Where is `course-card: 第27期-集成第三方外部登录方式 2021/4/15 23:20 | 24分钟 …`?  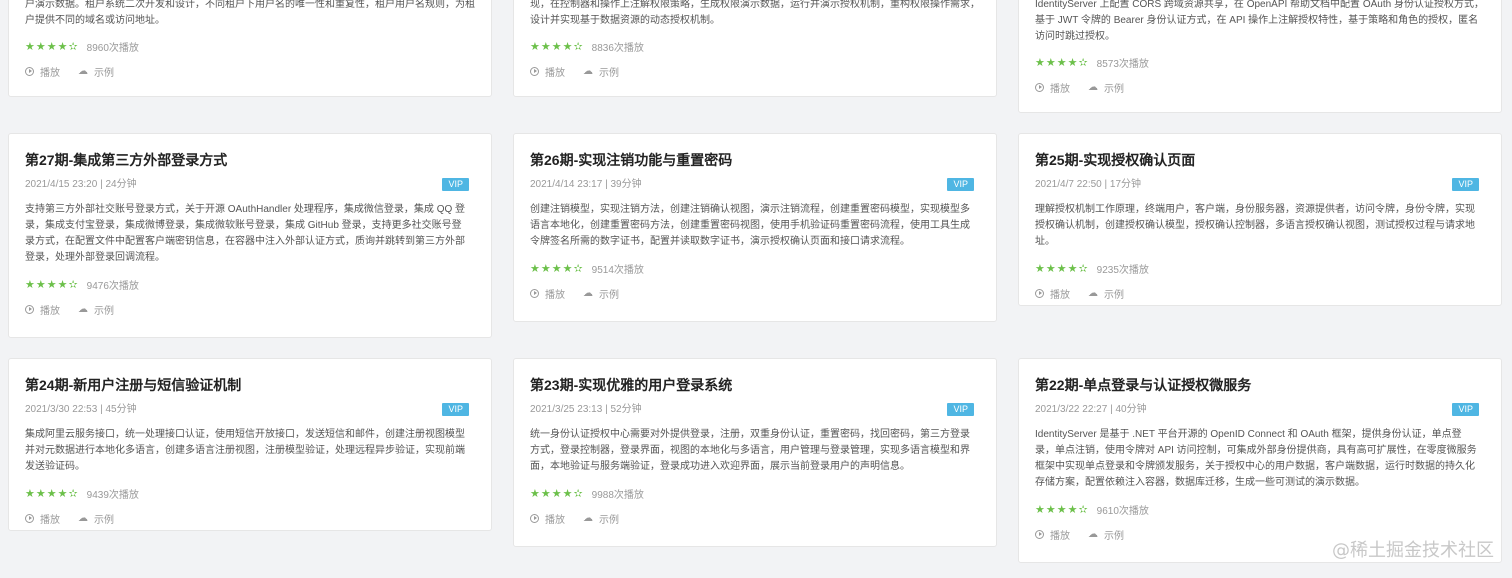 course-card: 第27期-集成第三方外部登录方式 2021/4/15 23:20 | 24分钟 … is located at coordinates (250, 235).